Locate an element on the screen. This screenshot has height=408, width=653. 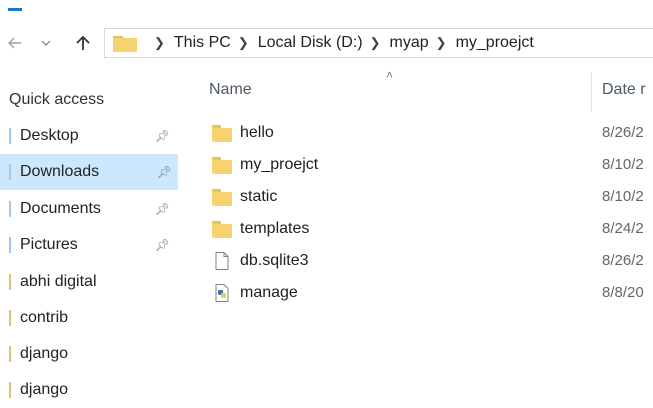
sidebar-item-label: Pictures is located at coordinates (49, 244).